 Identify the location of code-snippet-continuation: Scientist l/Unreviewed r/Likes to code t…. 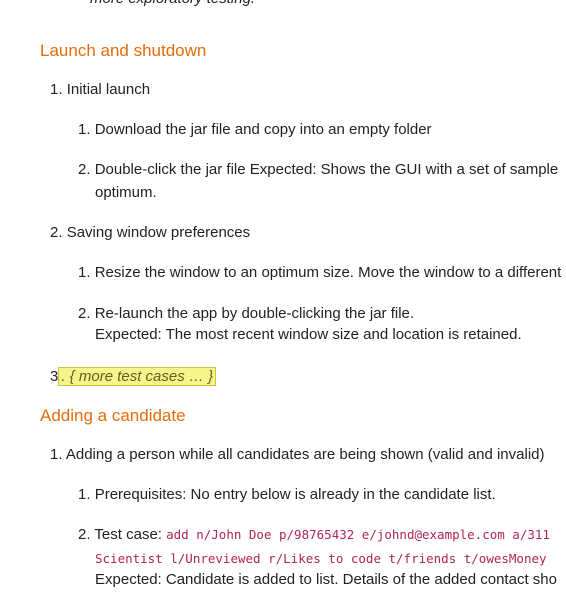
(321, 558).